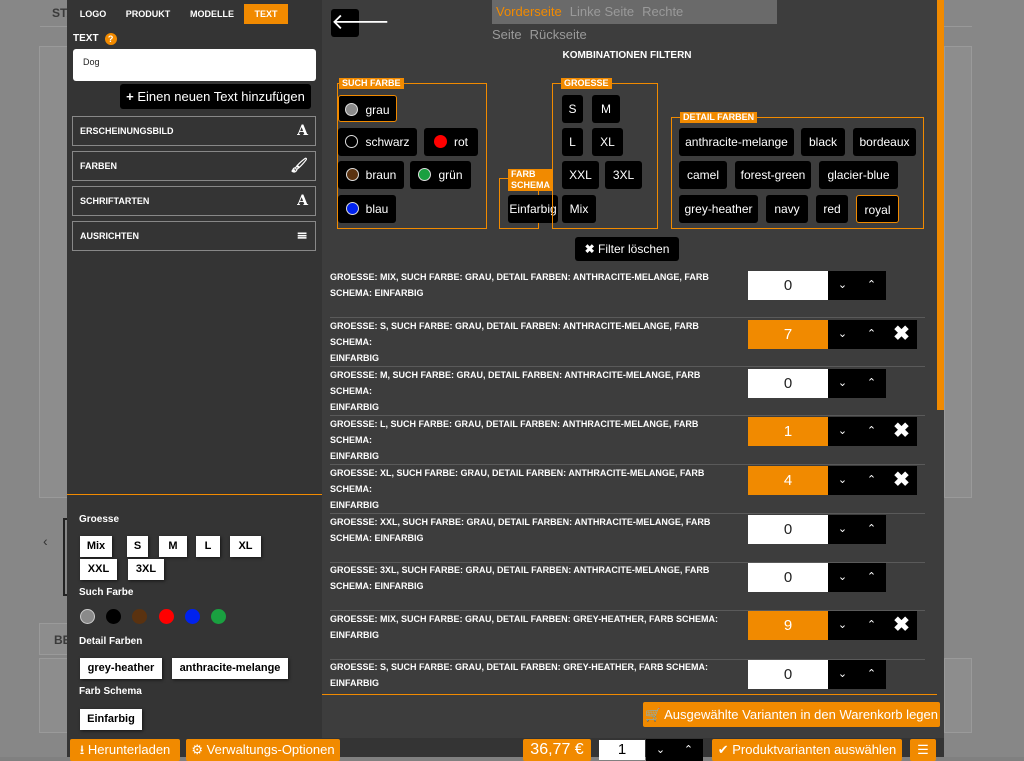 This screenshot has width=1024, height=761. Describe the element at coordinates (807, 750) in the screenshot. I see `select-variants-button: ✔ Produktvarianten auswählen` at that location.